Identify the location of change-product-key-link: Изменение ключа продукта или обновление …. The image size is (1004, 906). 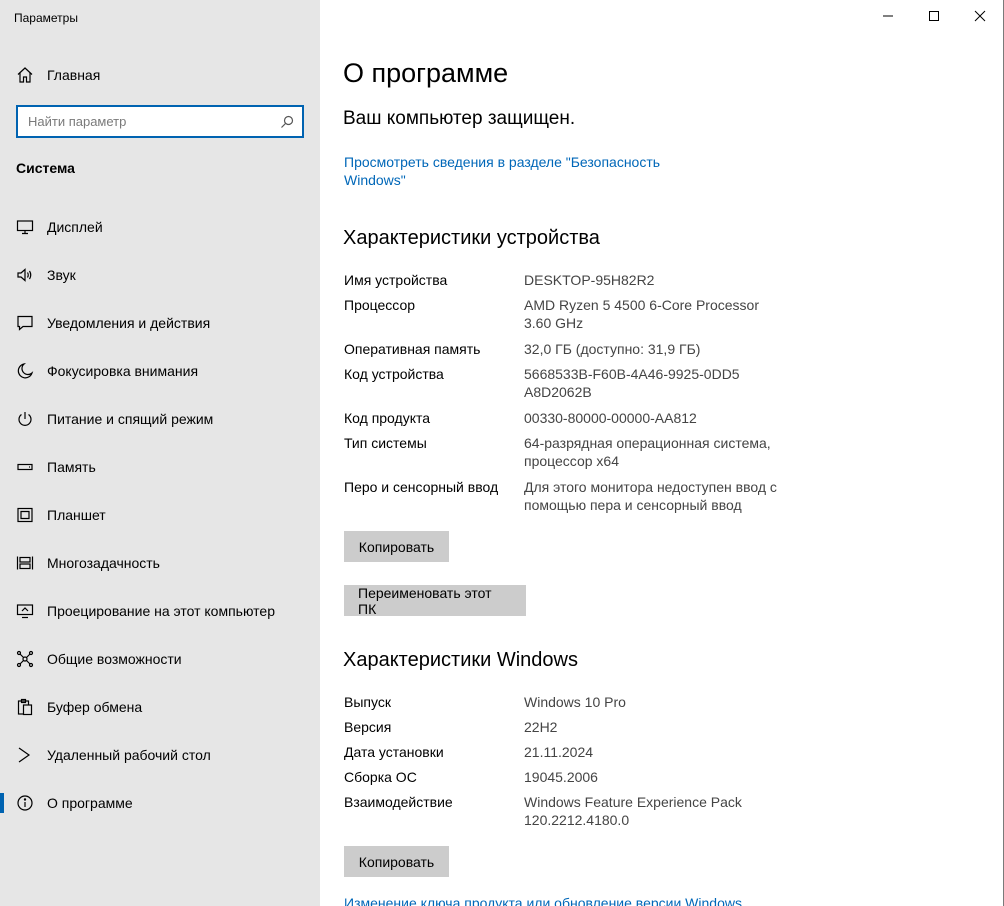
(543, 900).